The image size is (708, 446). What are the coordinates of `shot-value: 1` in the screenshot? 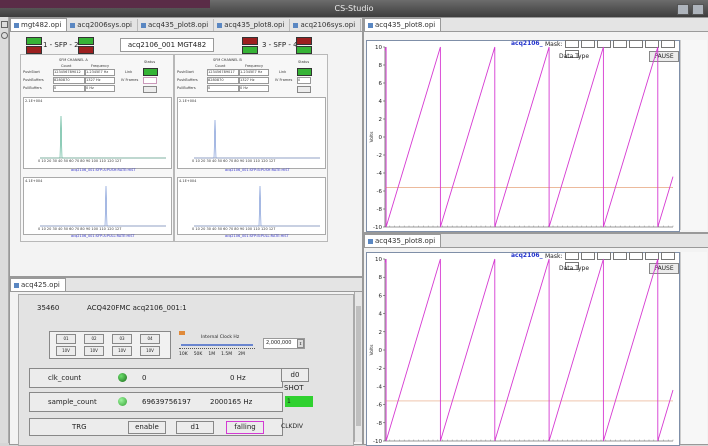 It's located at (299, 401).